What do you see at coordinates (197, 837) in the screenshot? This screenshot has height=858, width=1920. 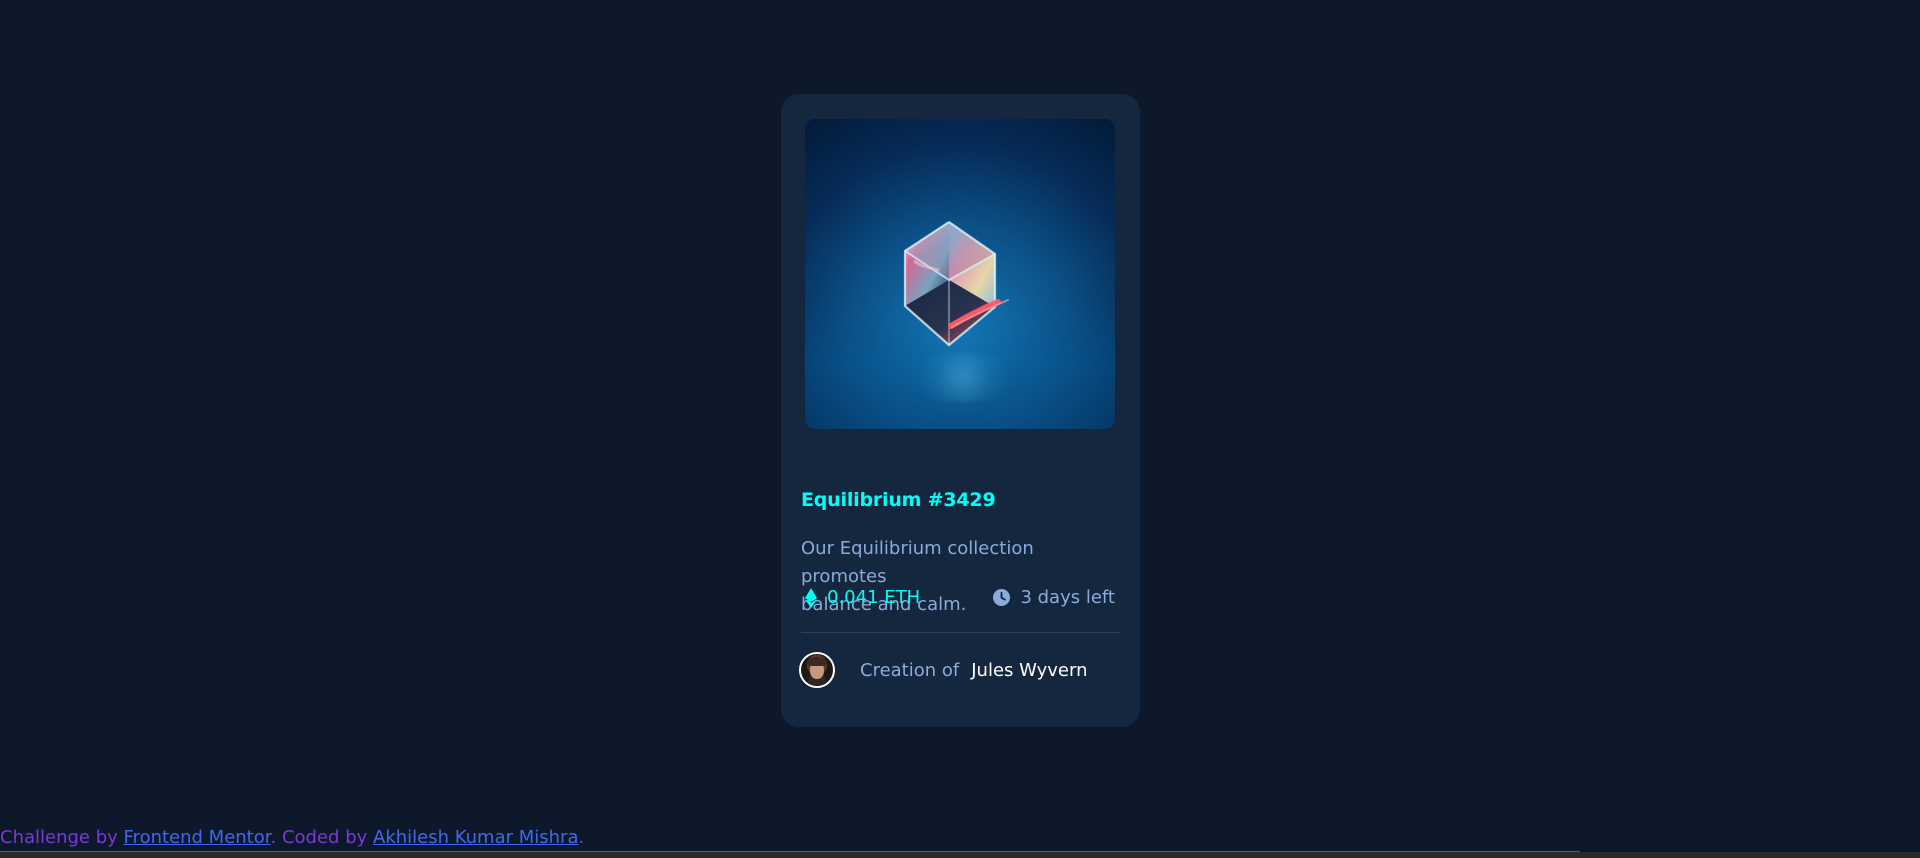 I see `frontend-mentor-link: Frontend Mentor` at bounding box center [197, 837].